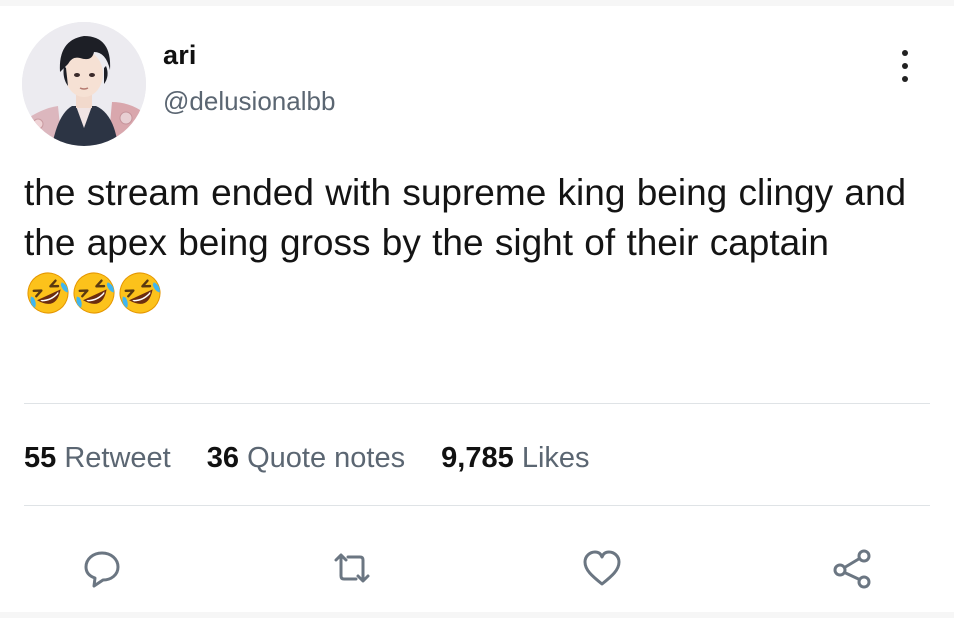  I want to click on tweet-stats: 55 Retweet 36 Quote notes 9,785 Likes, so click(321, 458).